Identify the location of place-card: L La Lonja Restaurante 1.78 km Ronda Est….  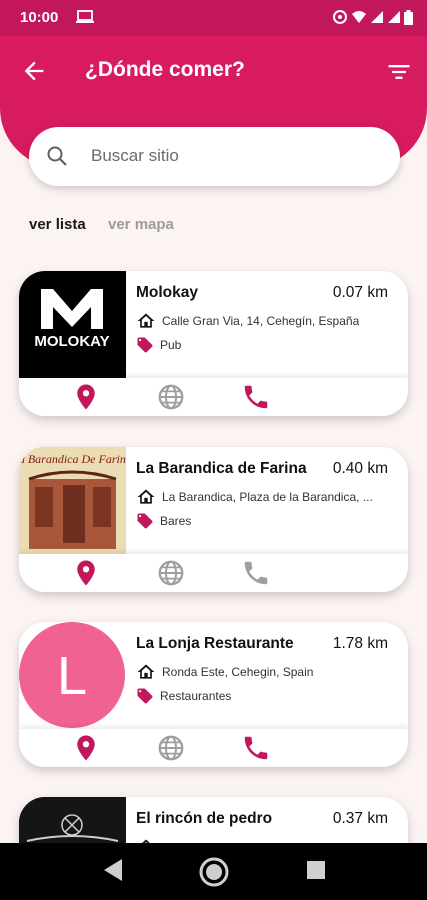
(213, 694).